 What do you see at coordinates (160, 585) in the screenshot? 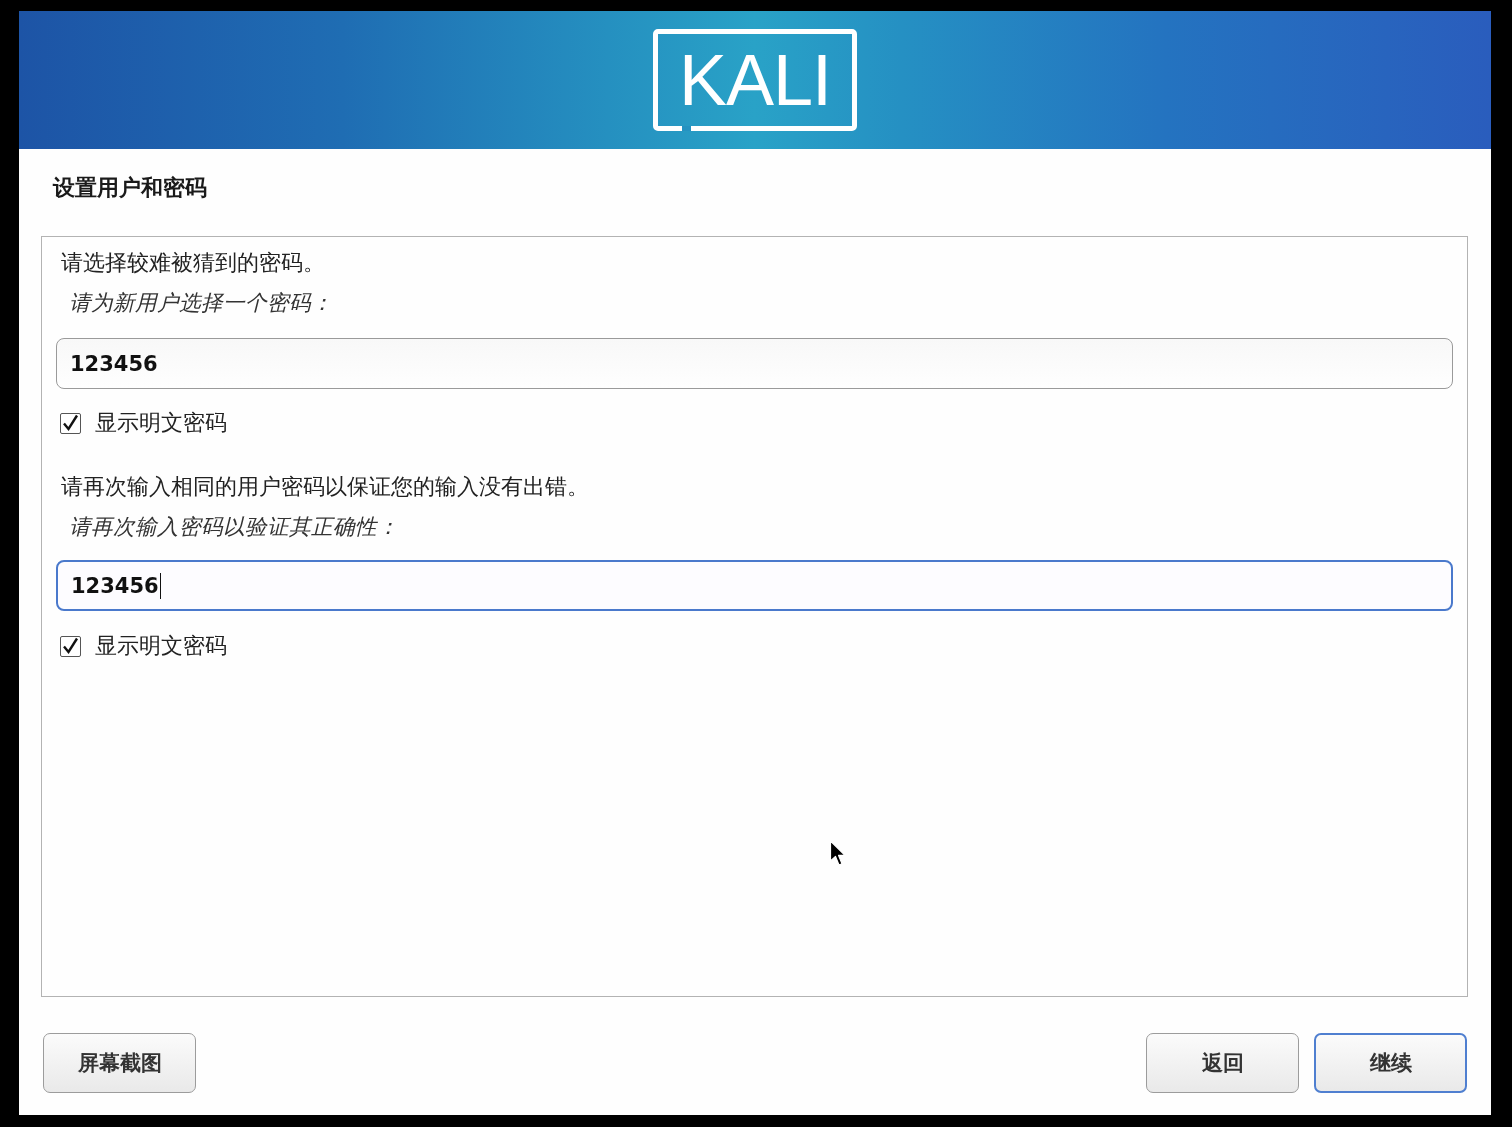
I see `text-cursor-icon` at bounding box center [160, 585].